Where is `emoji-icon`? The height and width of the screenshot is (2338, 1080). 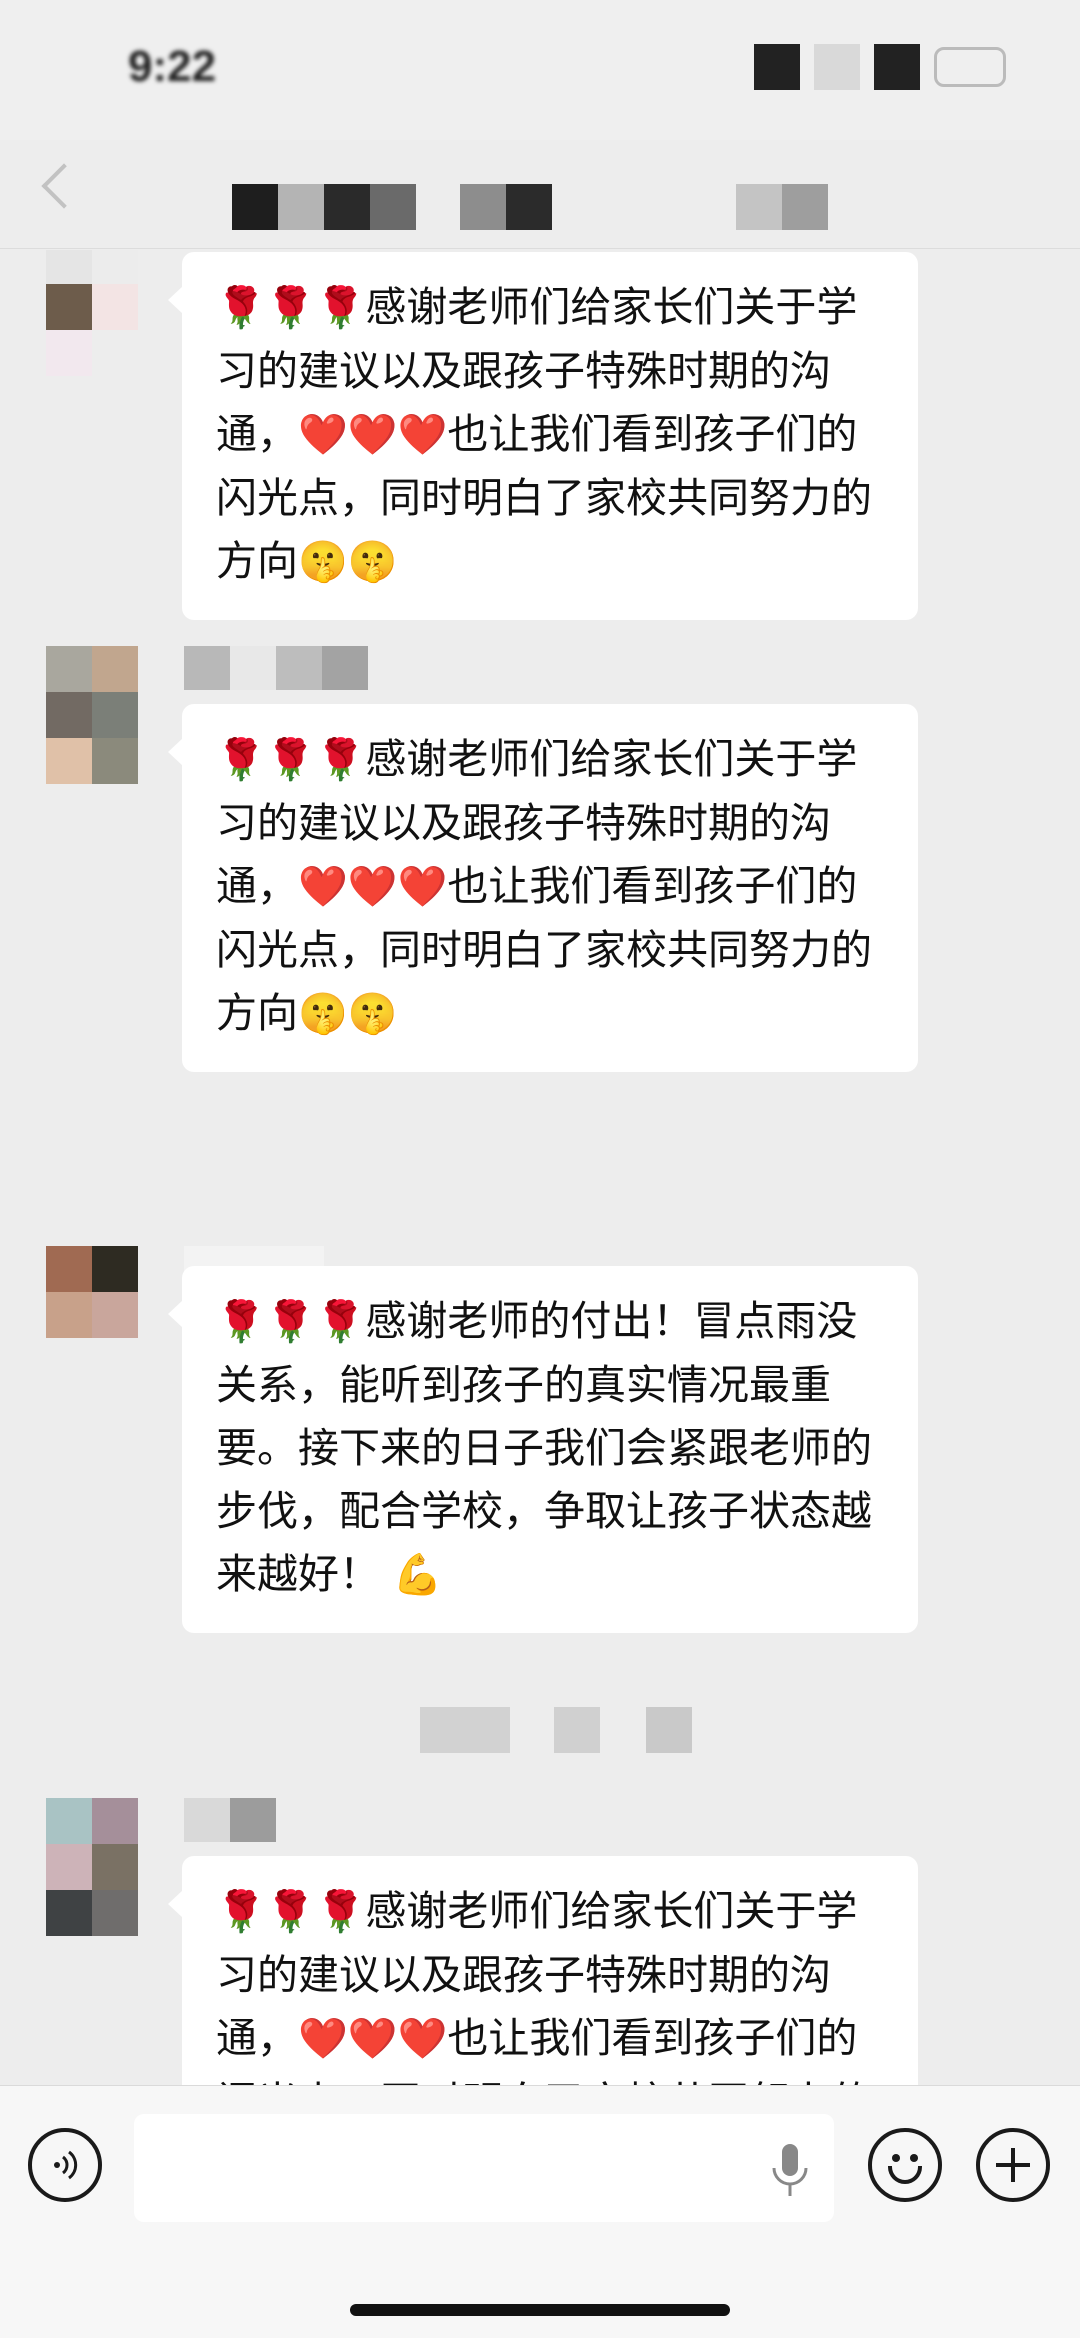
emoji-icon is located at coordinates (905, 2165).